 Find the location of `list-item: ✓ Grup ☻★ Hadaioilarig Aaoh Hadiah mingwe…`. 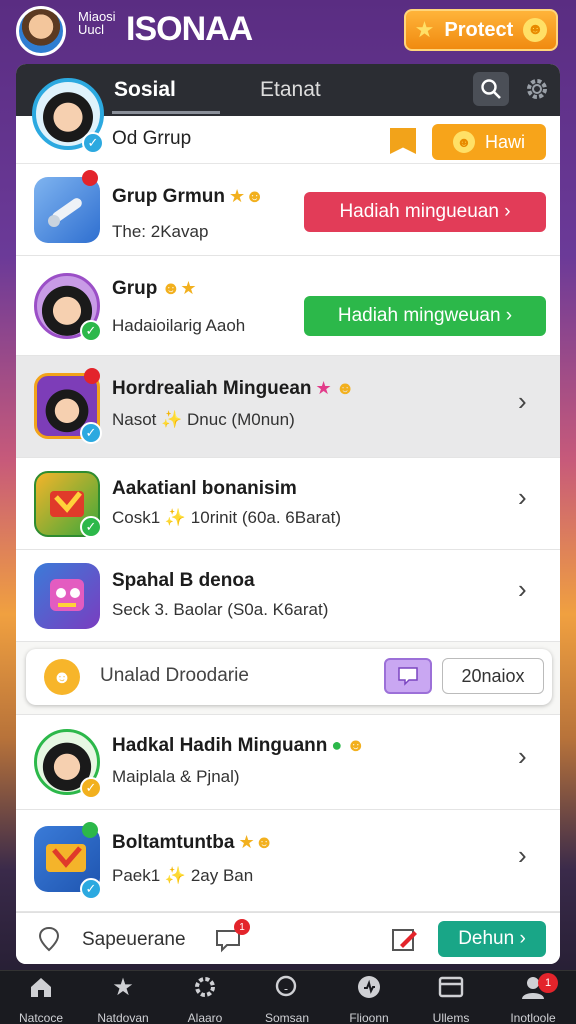

list-item: ✓ Grup ☻★ Hadaioilarig Aaoh Hadiah mingwe… is located at coordinates (288, 306).